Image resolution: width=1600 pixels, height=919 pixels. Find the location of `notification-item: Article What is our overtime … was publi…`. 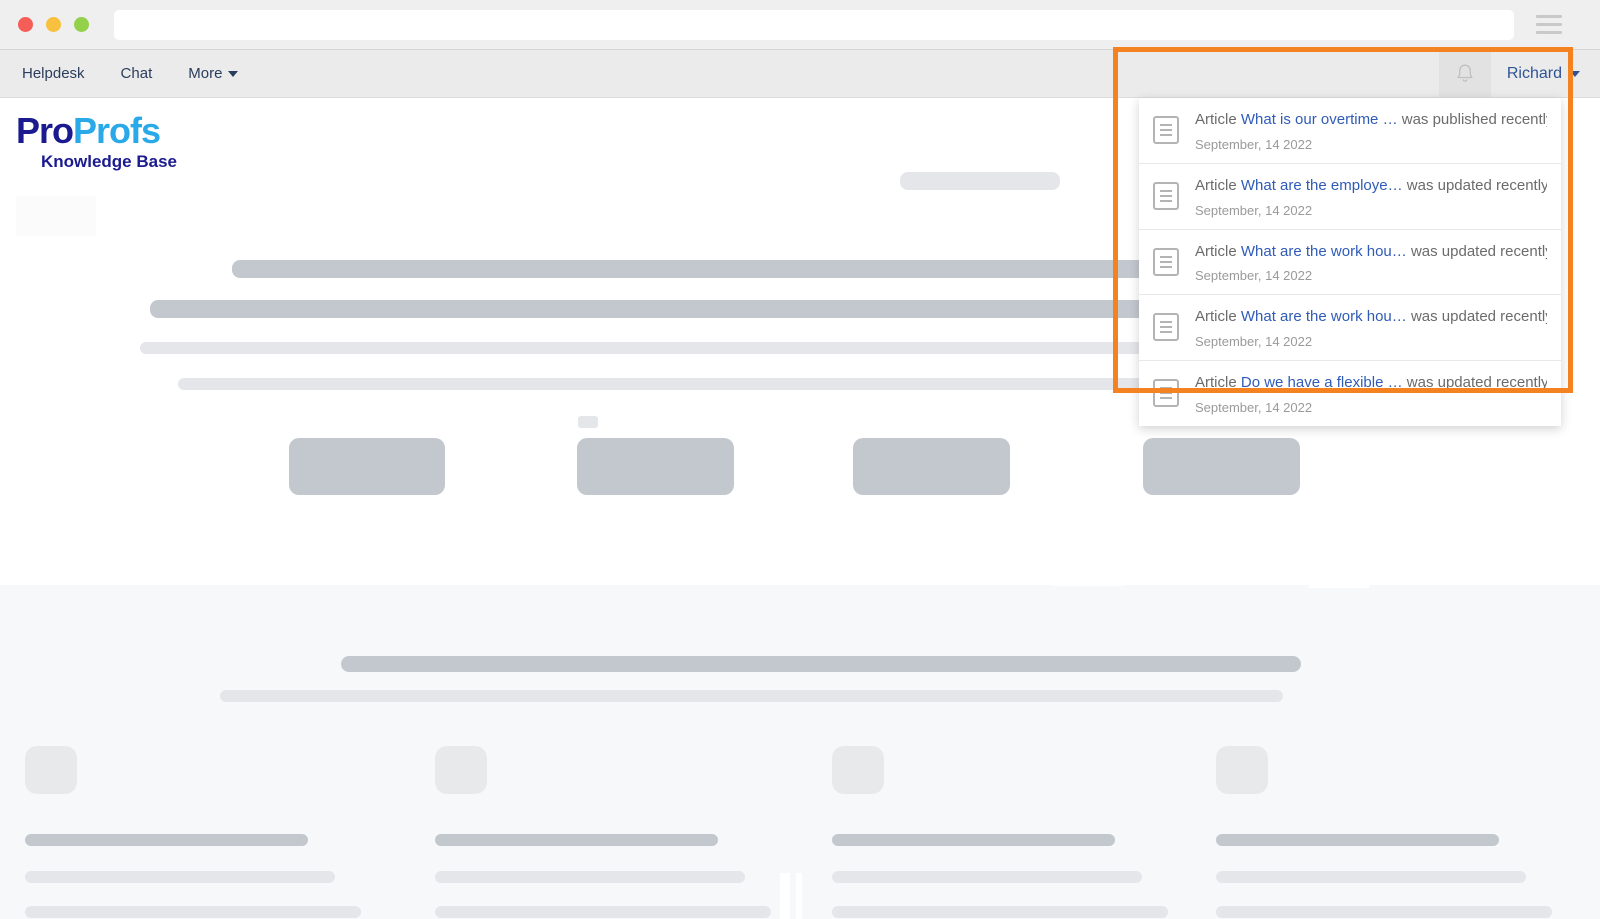

notification-item: Article What is our overtime … was publi… is located at coordinates (1350, 131).